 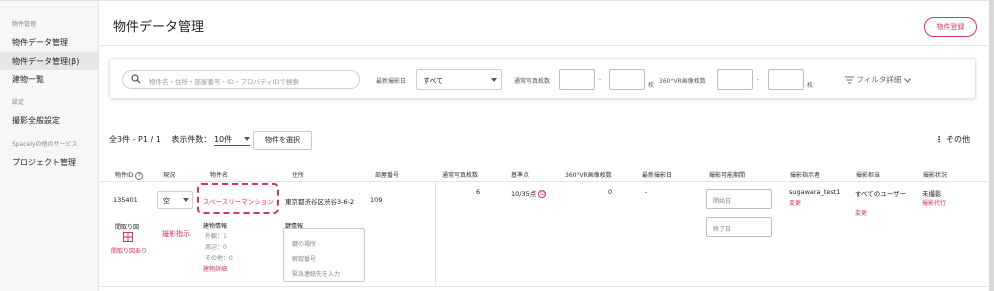 What do you see at coordinates (215, 268) in the screenshot?
I see `building-detail-link: 建物詳細` at bounding box center [215, 268].